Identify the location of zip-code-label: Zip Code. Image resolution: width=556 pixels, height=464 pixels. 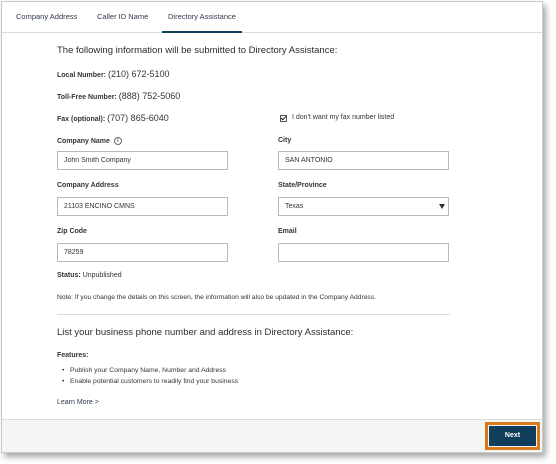
(72, 231).